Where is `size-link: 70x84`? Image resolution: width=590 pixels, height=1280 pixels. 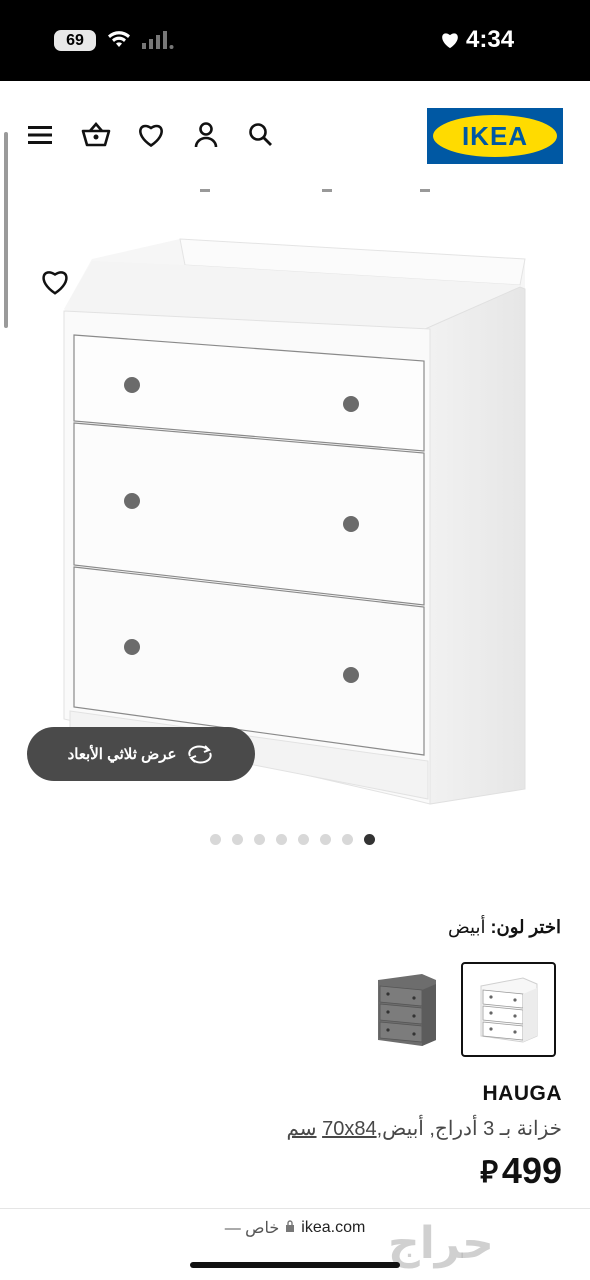
size-link: 70x84 is located at coordinates (349, 1129).